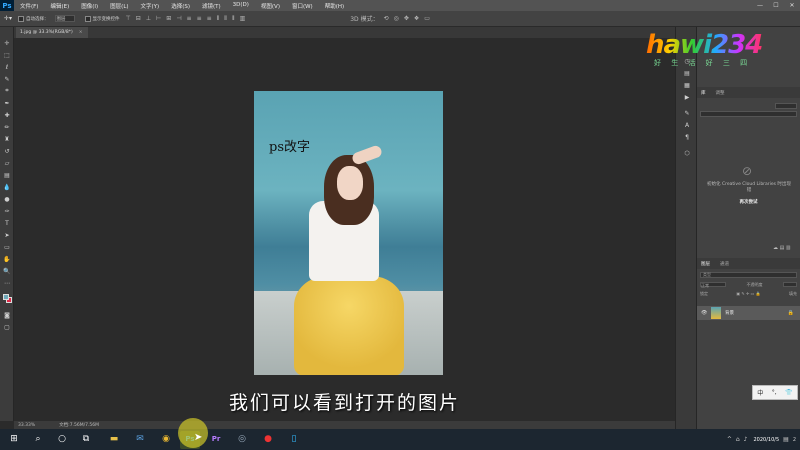 This screenshot has height=450, width=800. Describe the element at coordinates (748, 275) in the screenshot. I see `layer-filter-input: 类型` at that location.